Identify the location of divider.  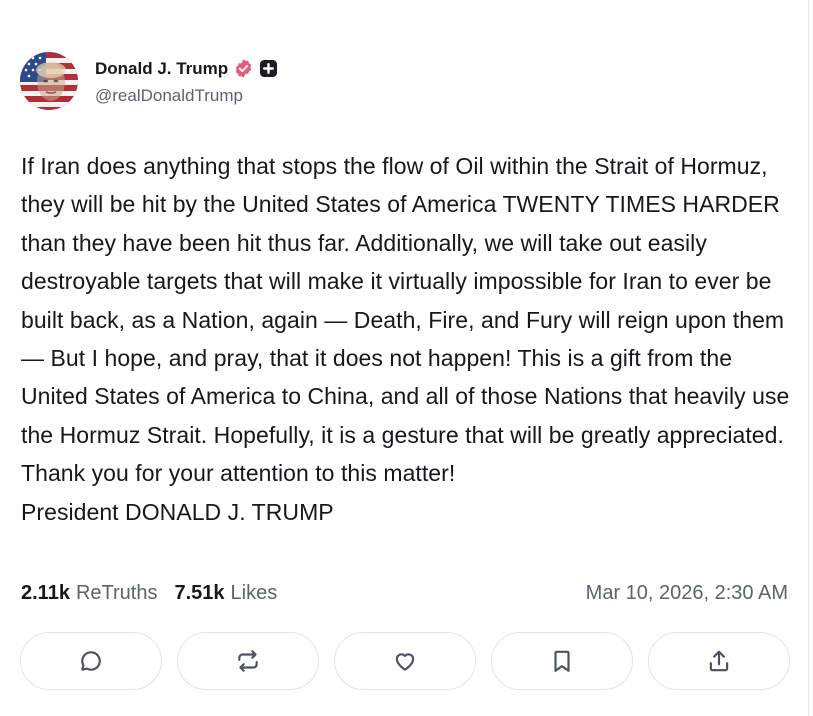
(808, 358).